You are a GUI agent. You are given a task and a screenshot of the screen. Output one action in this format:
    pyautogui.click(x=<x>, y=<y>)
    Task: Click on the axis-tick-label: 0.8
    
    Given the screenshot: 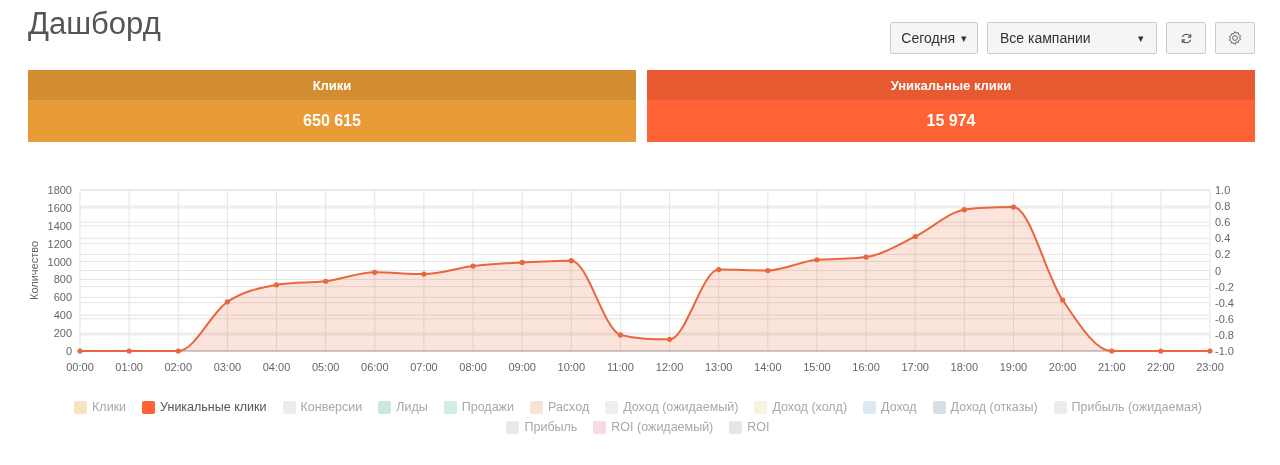 What is the action you would take?
    pyautogui.click(x=1223, y=206)
    